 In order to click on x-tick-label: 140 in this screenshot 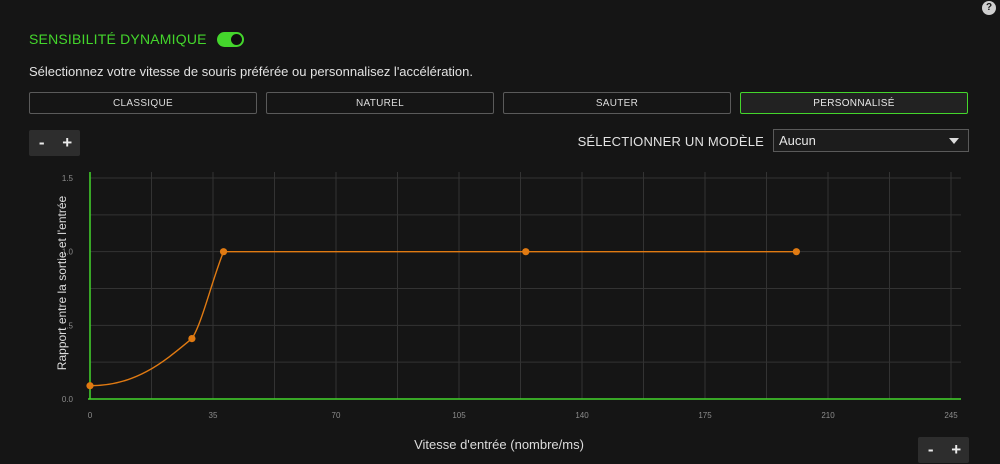, I will do `click(582, 415)`.